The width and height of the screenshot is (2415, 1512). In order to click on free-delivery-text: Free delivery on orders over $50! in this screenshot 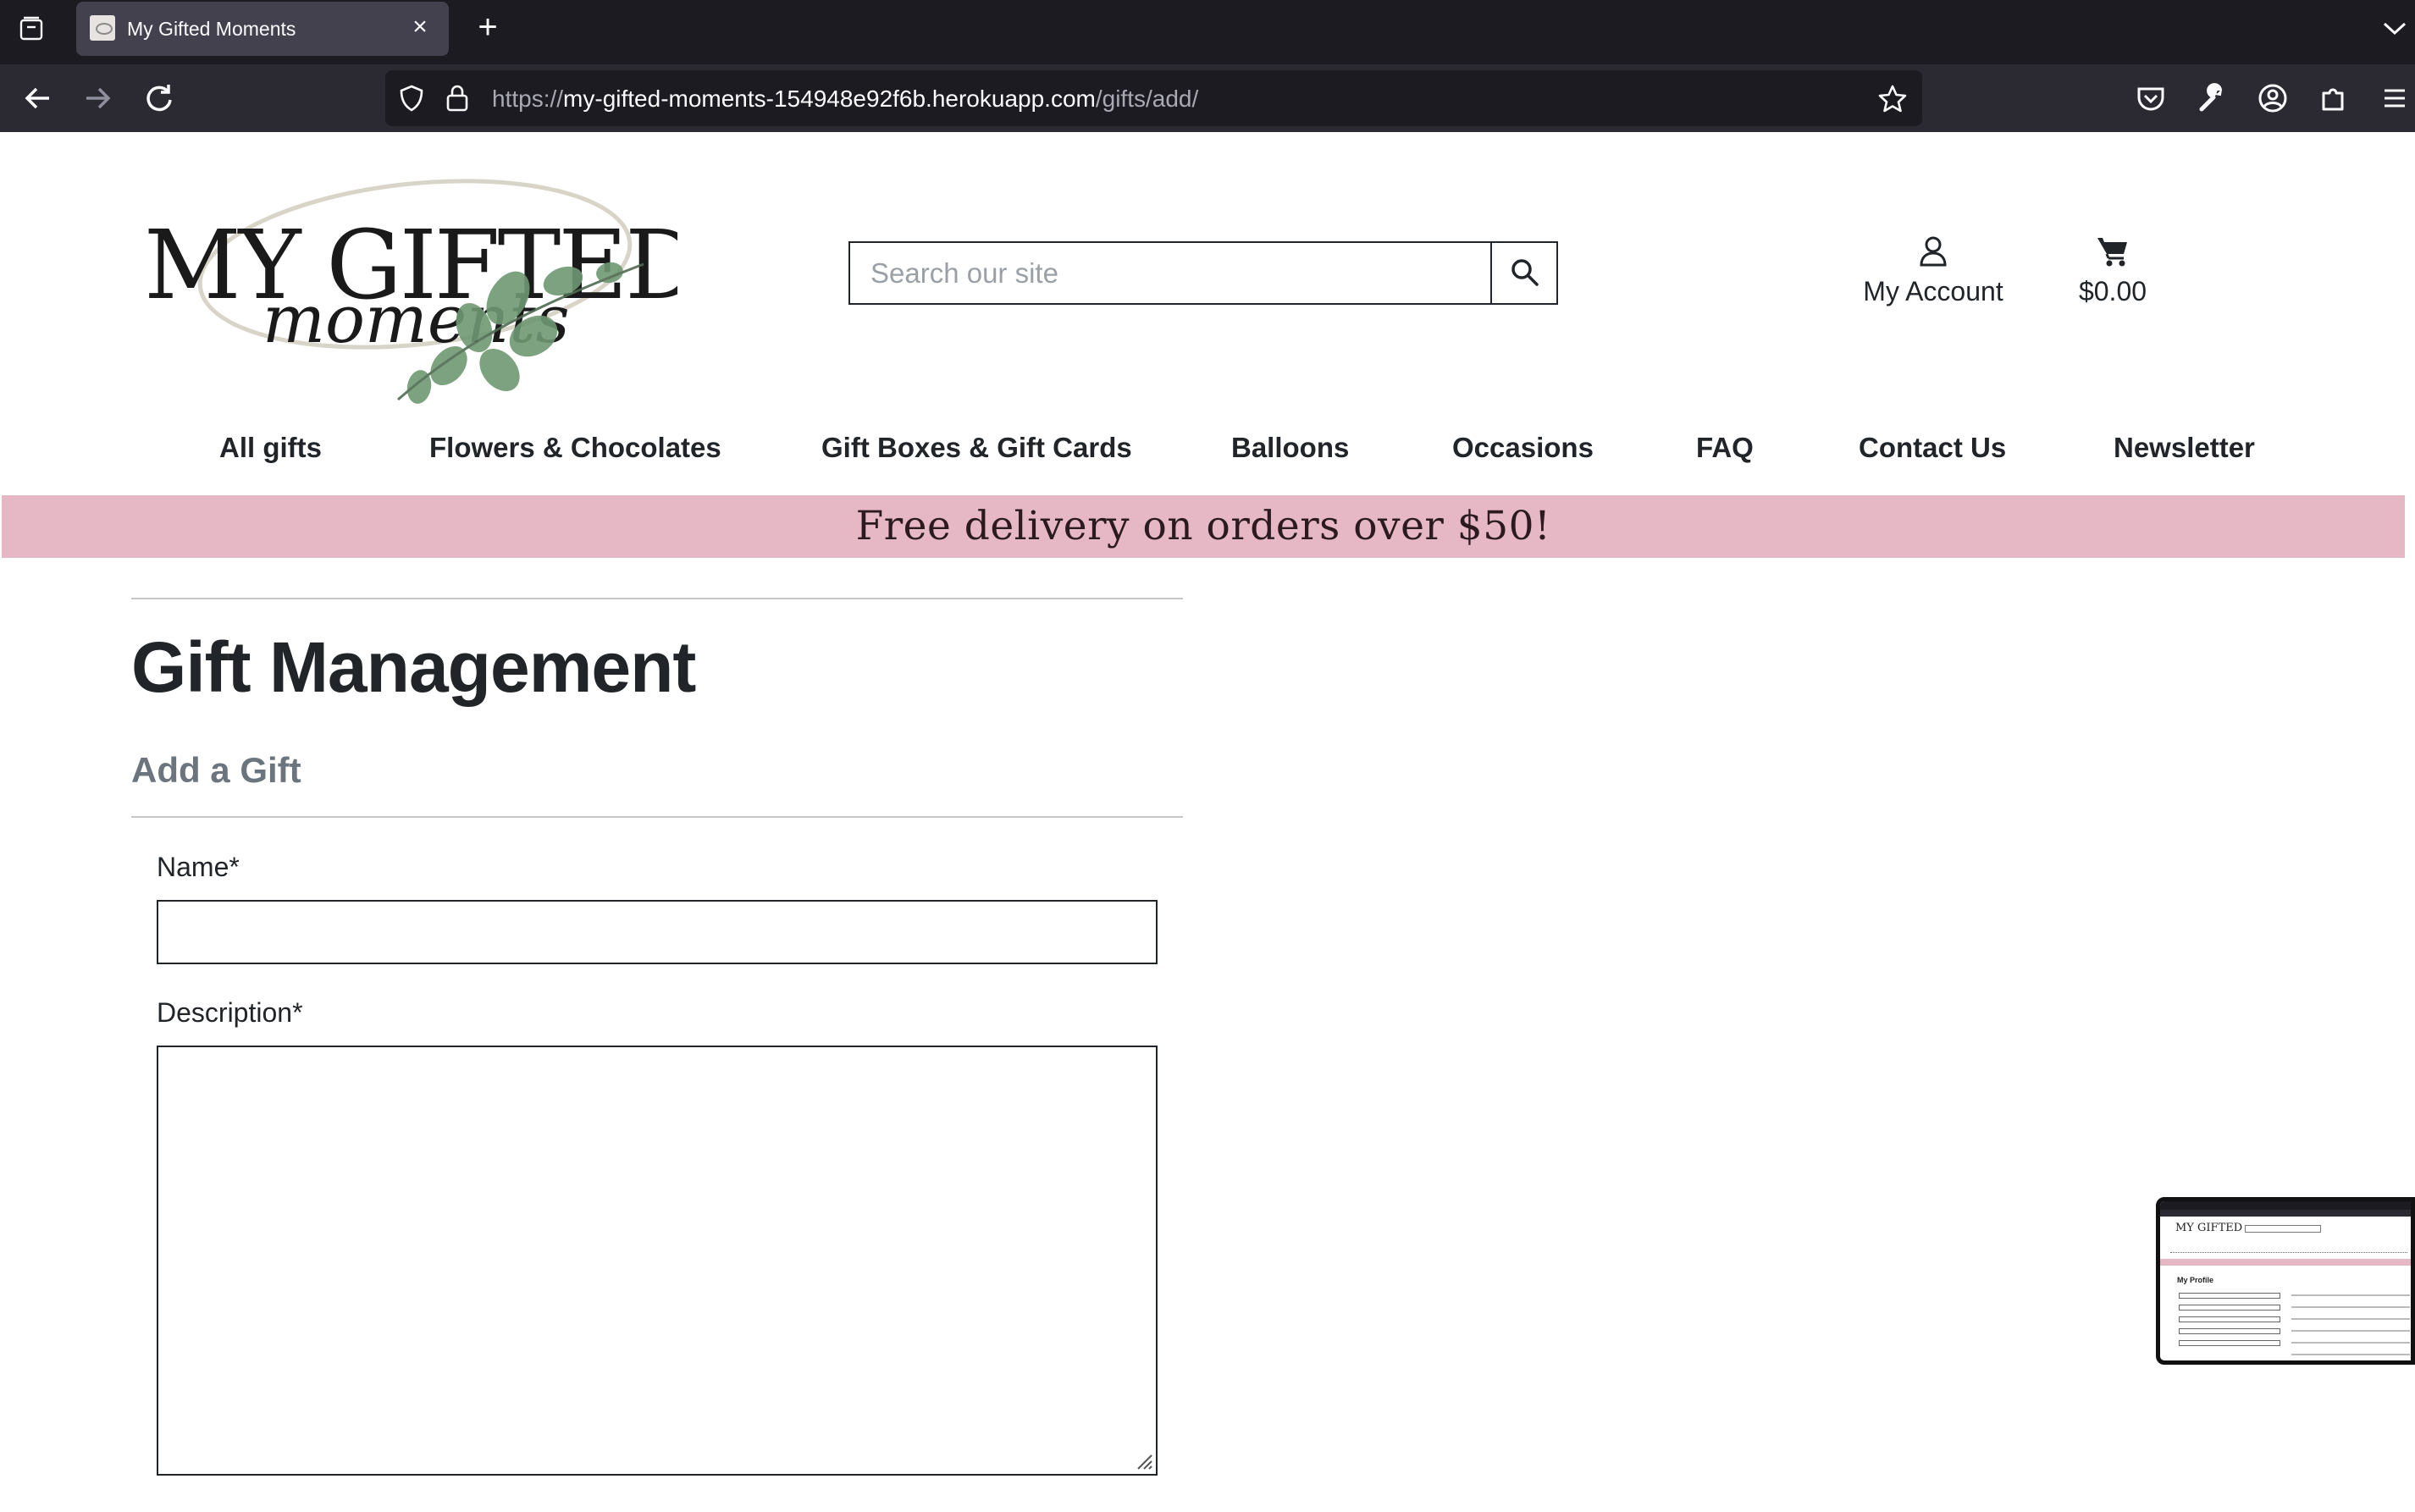, I will do `click(1203, 526)`.